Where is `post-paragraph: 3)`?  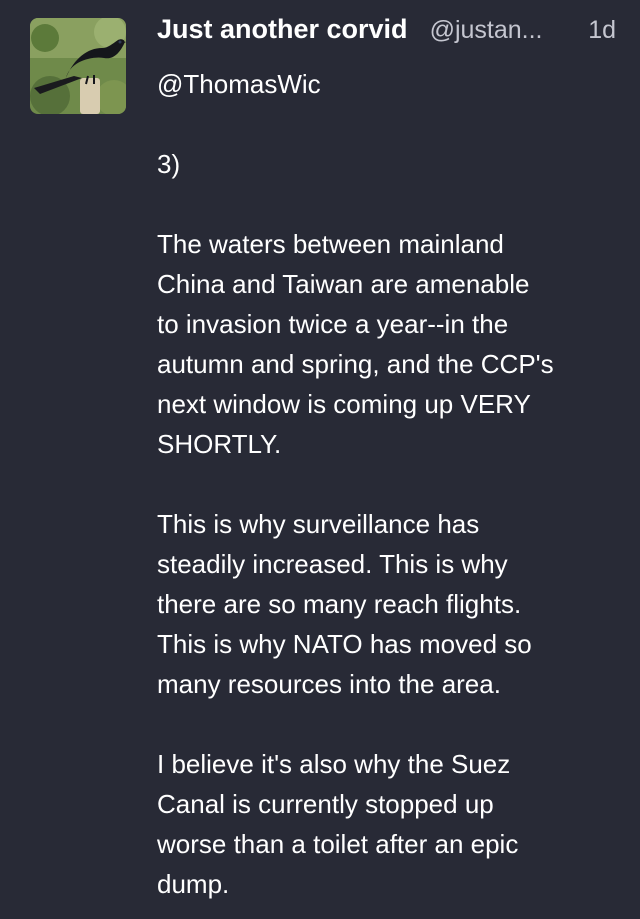 post-paragraph: 3) is located at coordinates (169, 164).